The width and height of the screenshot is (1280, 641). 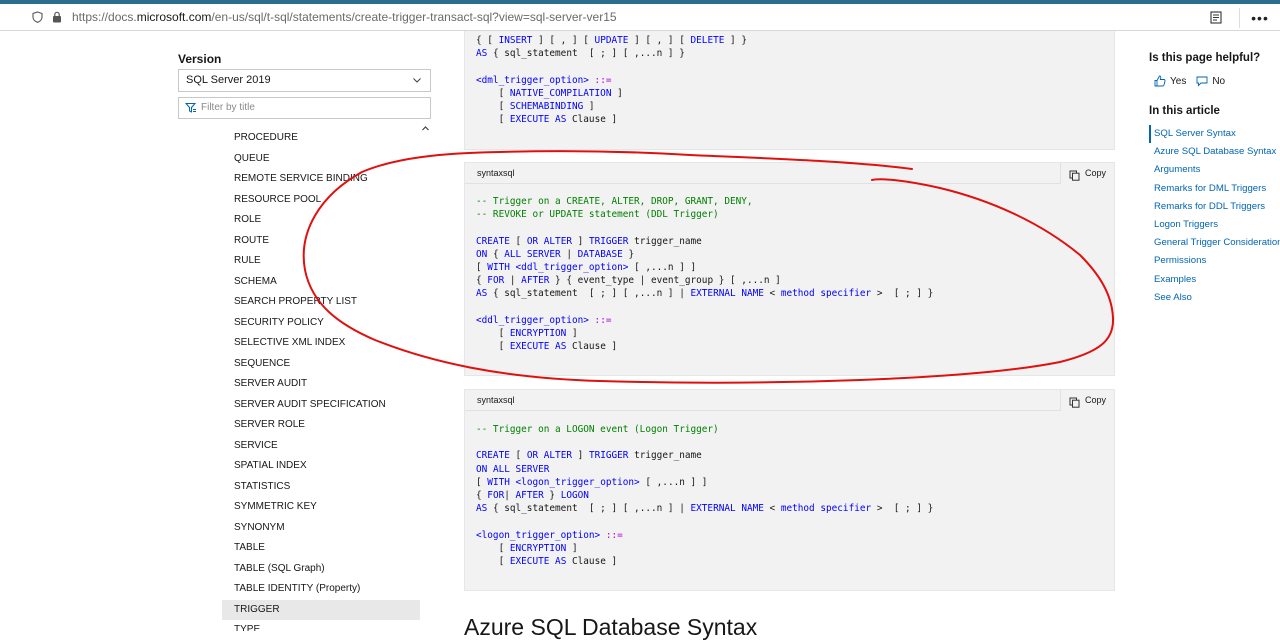 What do you see at coordinates (321, 609) in the screenshot?
I see `toc-item: TRIGGER` at bounding box center [321, 609].